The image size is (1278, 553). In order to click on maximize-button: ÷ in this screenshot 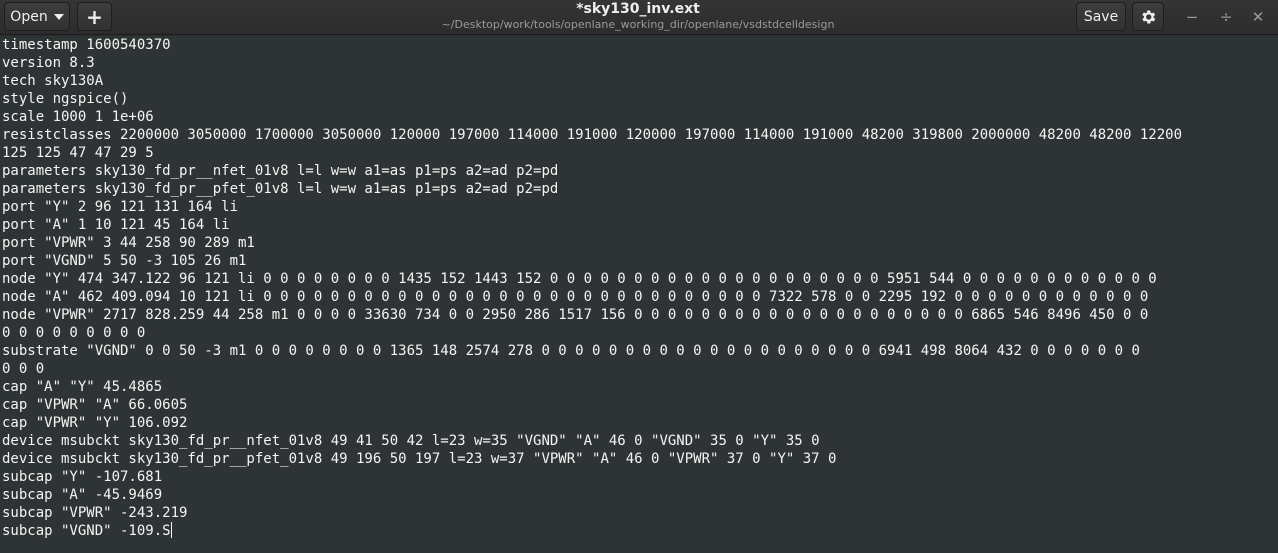, I will do `click(1226, 17)`.